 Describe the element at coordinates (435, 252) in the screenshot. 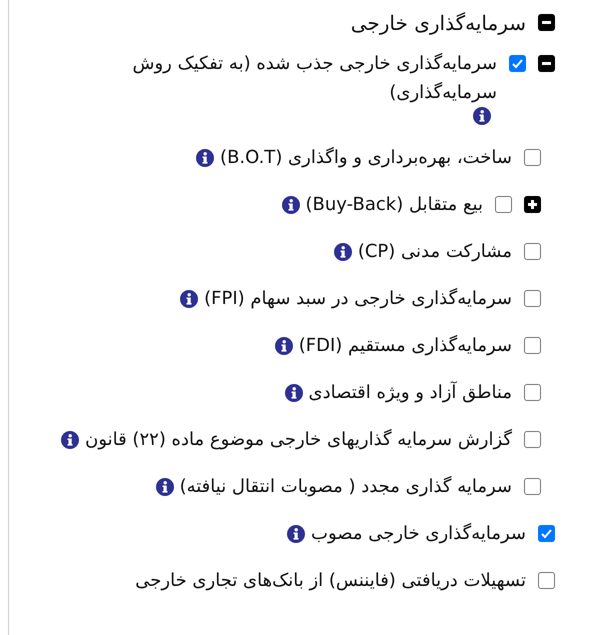

I see `item-label: مشارکت مدنی (CP)` at that location.